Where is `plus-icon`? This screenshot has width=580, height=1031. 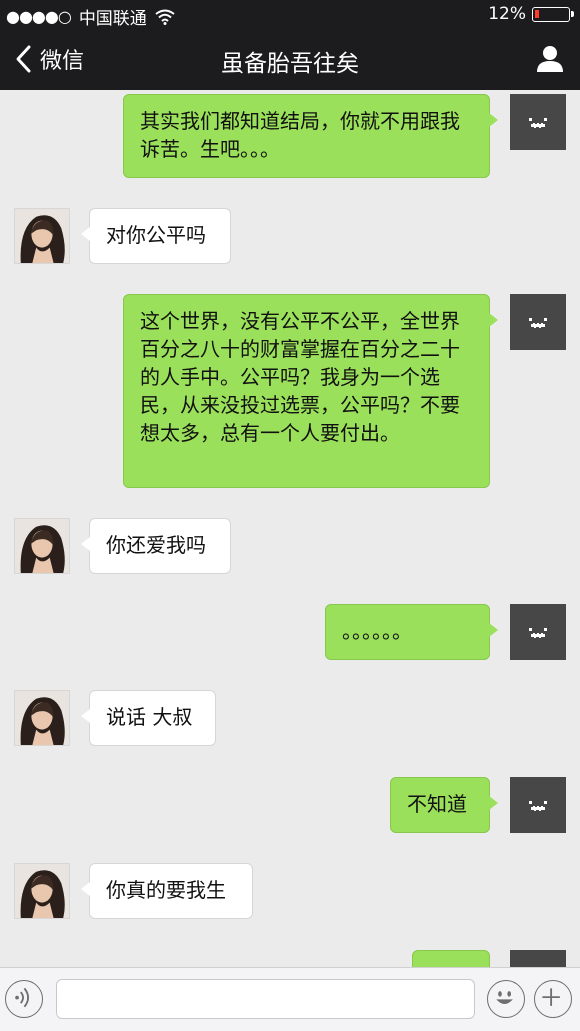
plus-icon is located at coordinates (551, 997).